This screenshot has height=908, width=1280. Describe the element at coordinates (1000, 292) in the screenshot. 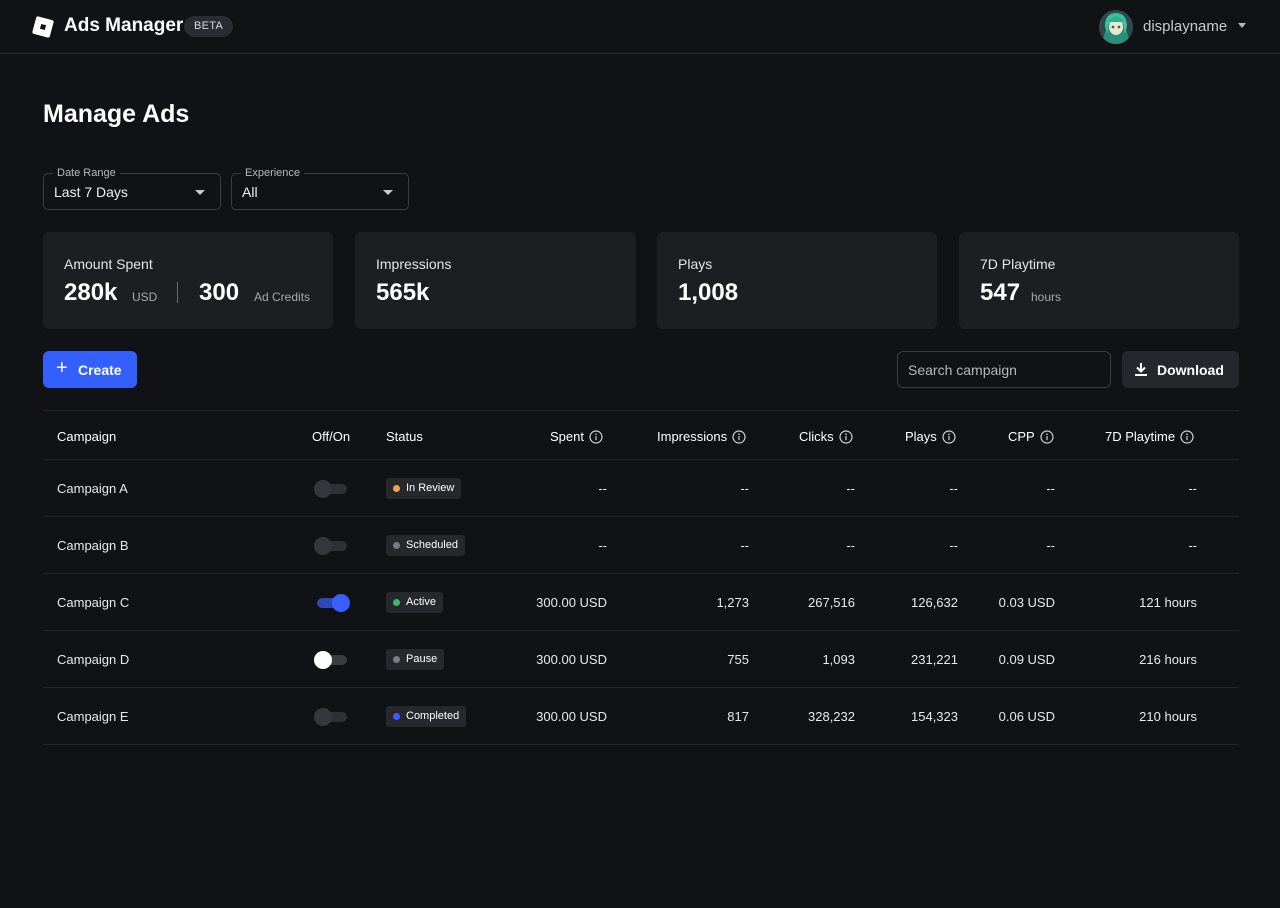

I see `stat-value: 547` at that location.